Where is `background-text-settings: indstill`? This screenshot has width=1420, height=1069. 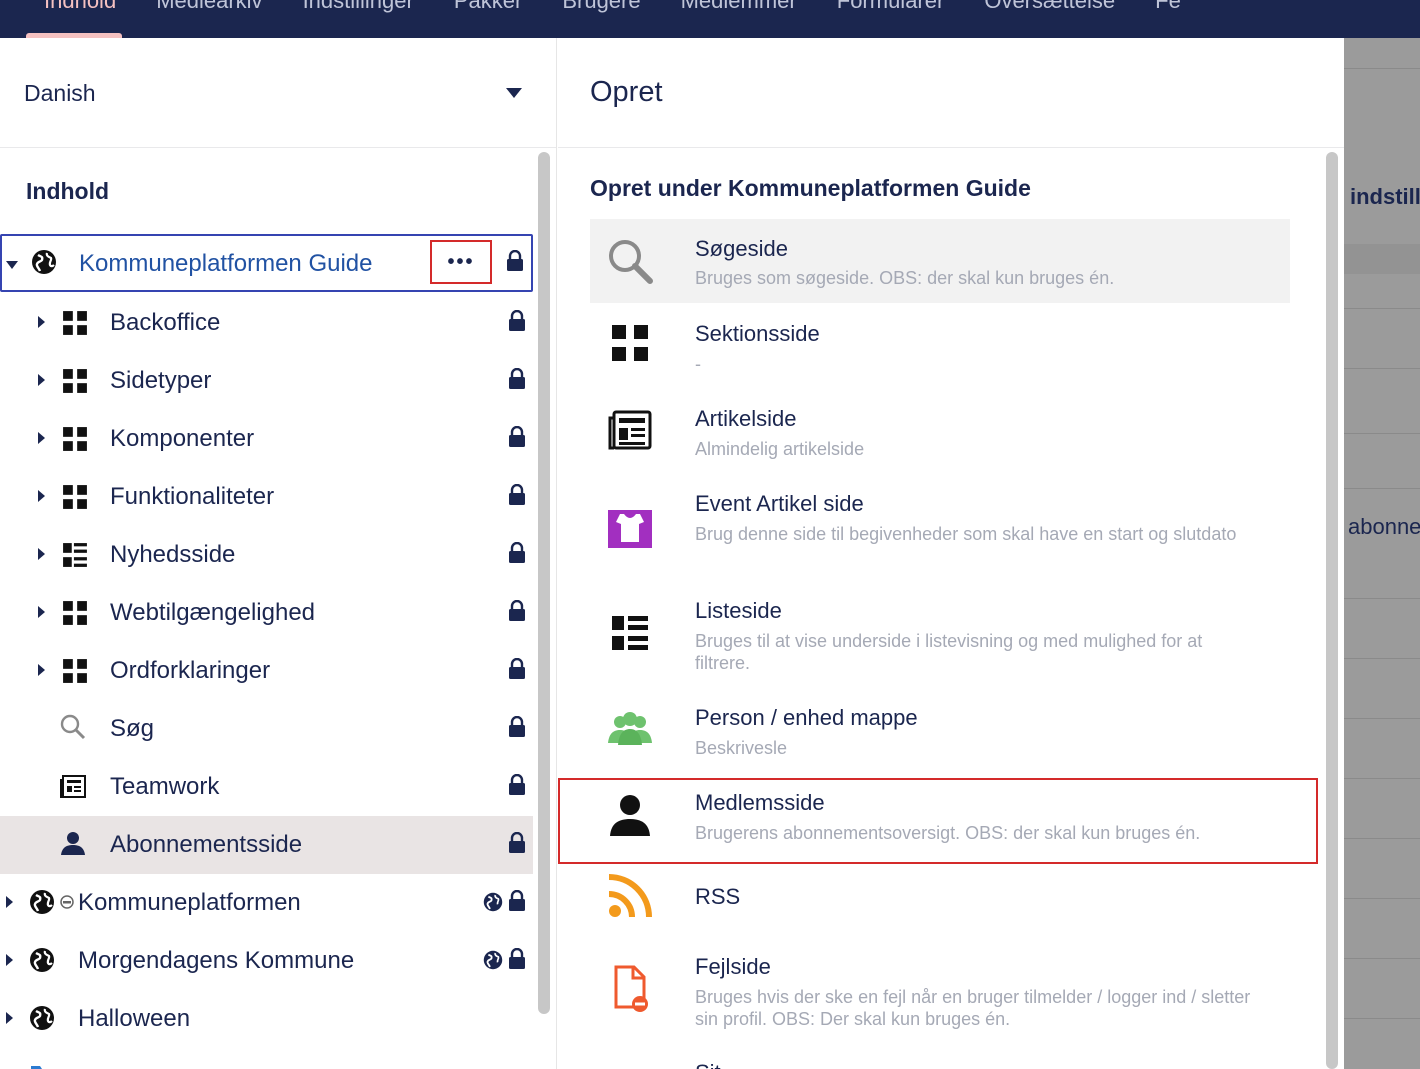
background-text-settings: indstill is located at coordinates (1385, 196).